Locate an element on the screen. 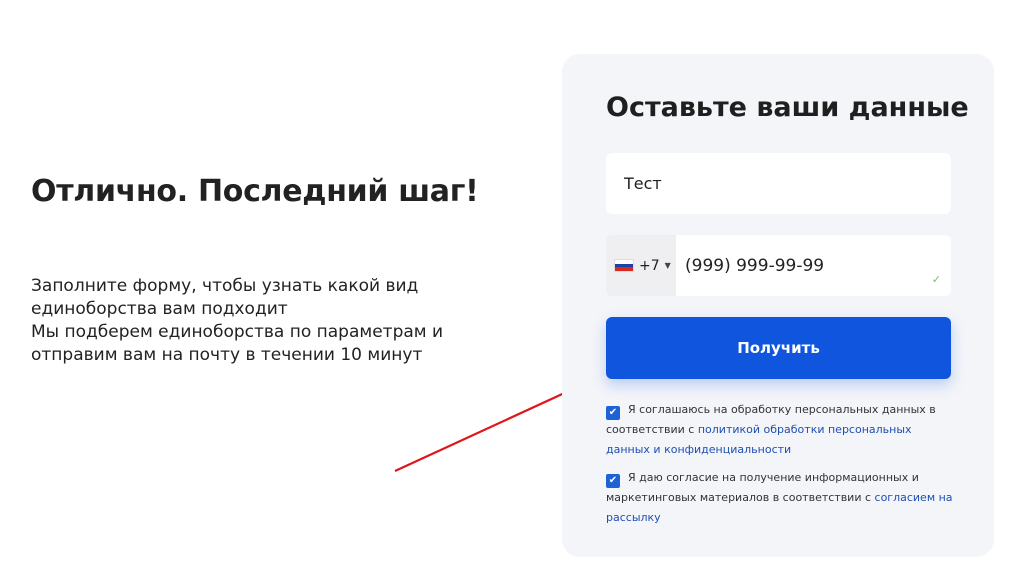  country-code-select: +7 ▼ is located at coordinates (641, 265).